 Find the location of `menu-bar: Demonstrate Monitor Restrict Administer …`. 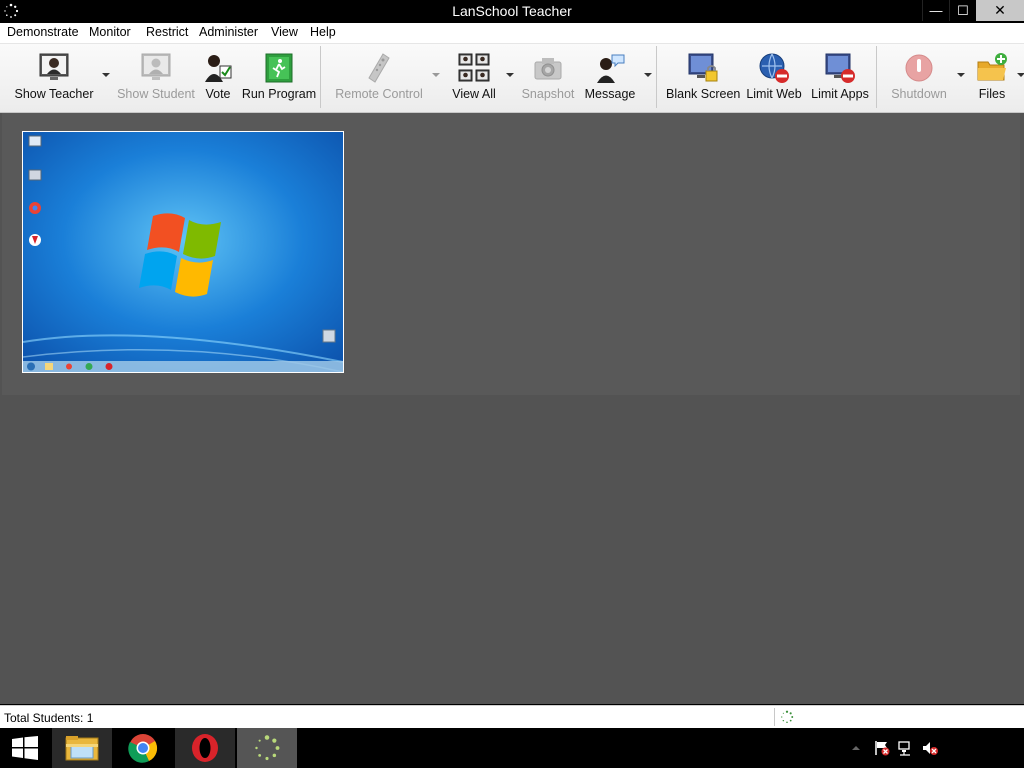

menu-bar: Demonstrate Monitor Restrict Administer … is located at coordinates (512, 33).